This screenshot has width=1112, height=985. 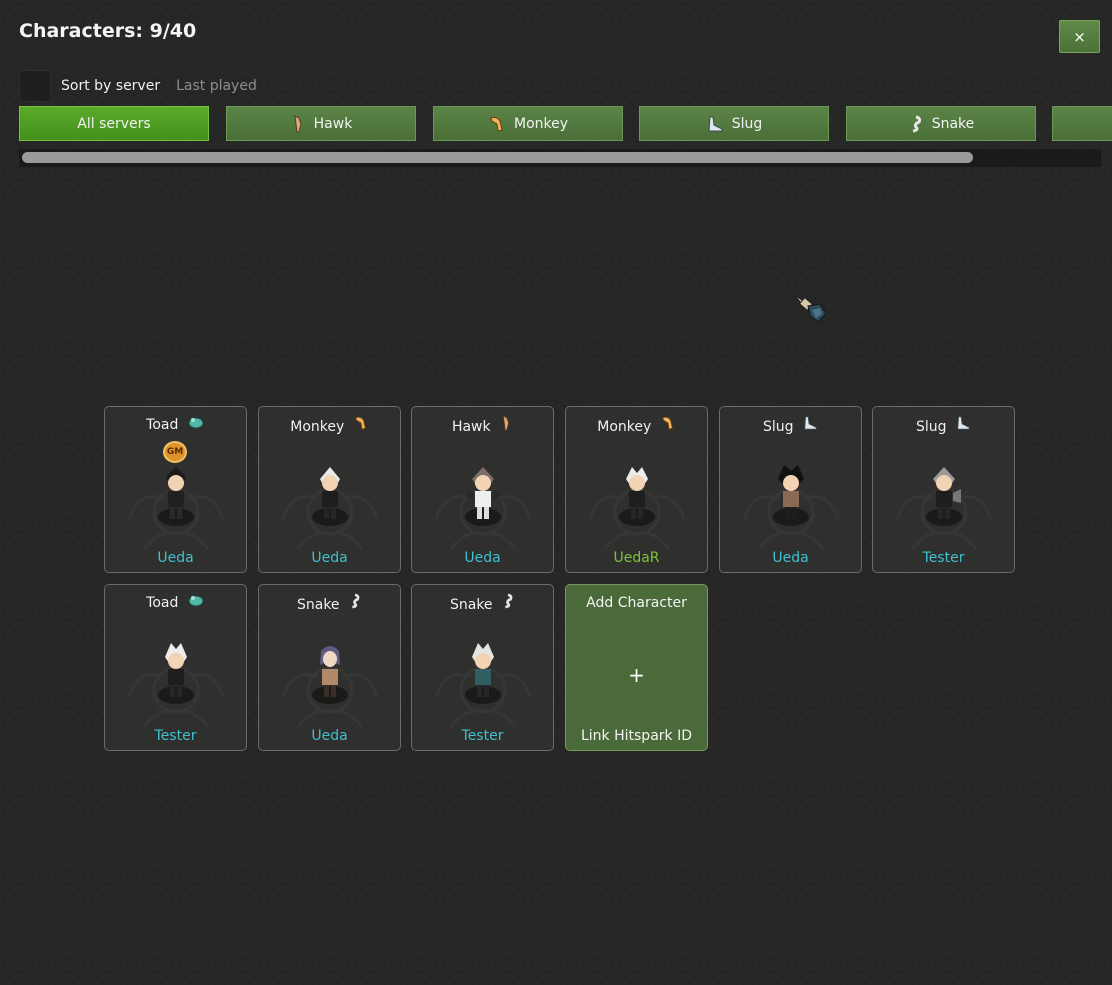 I want to click on page-title: Characters: 9/40, so click(x=108, y=31).